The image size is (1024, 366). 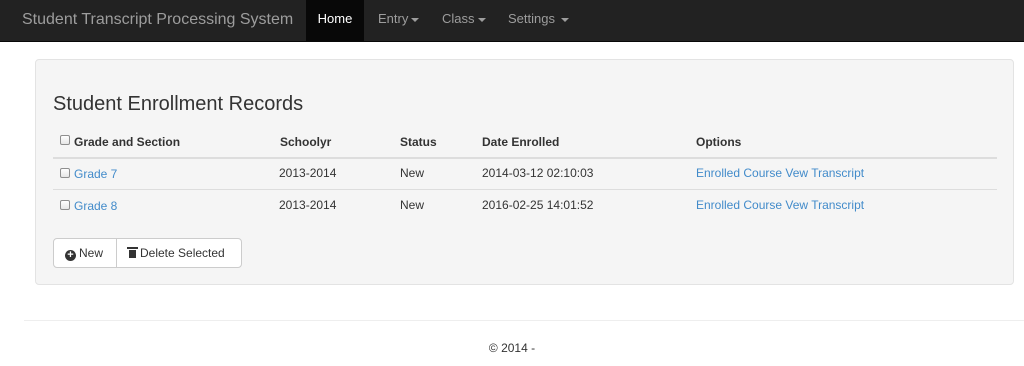 I want to click on column-header-grade: Grade and Section, so click(x=127, y=142).